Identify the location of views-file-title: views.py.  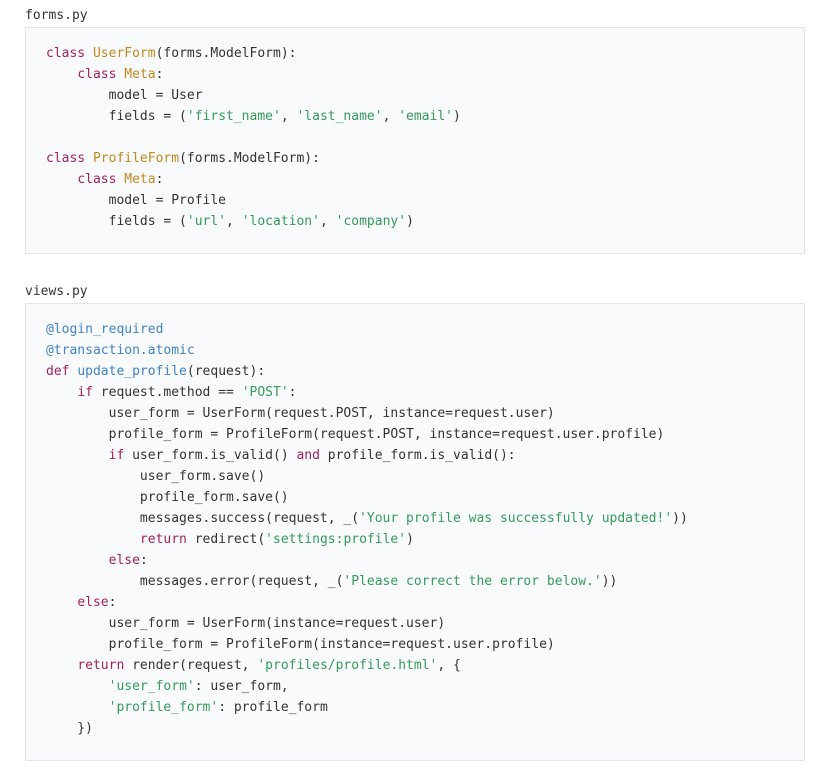
(56, 291).